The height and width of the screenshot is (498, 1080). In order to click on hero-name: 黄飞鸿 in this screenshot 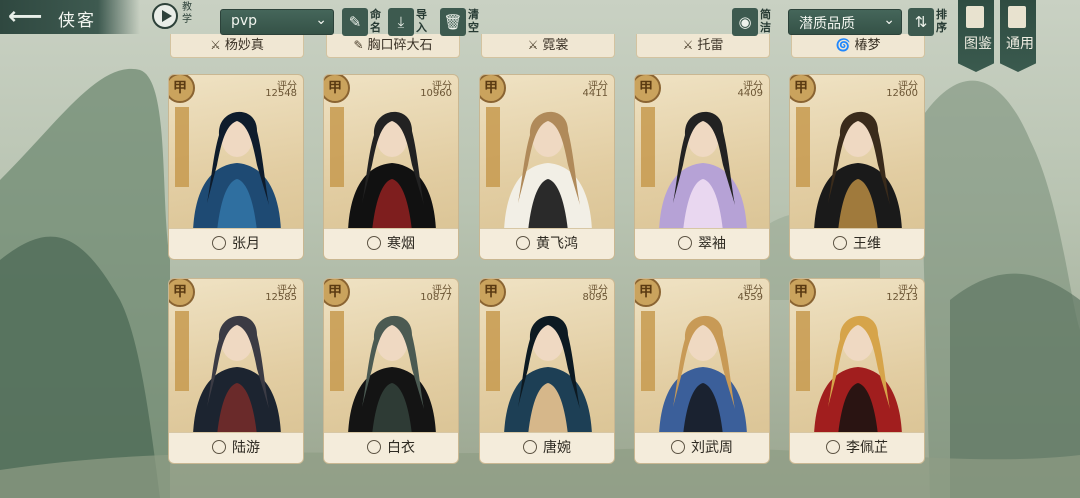, I will do `click(557, 244)`.